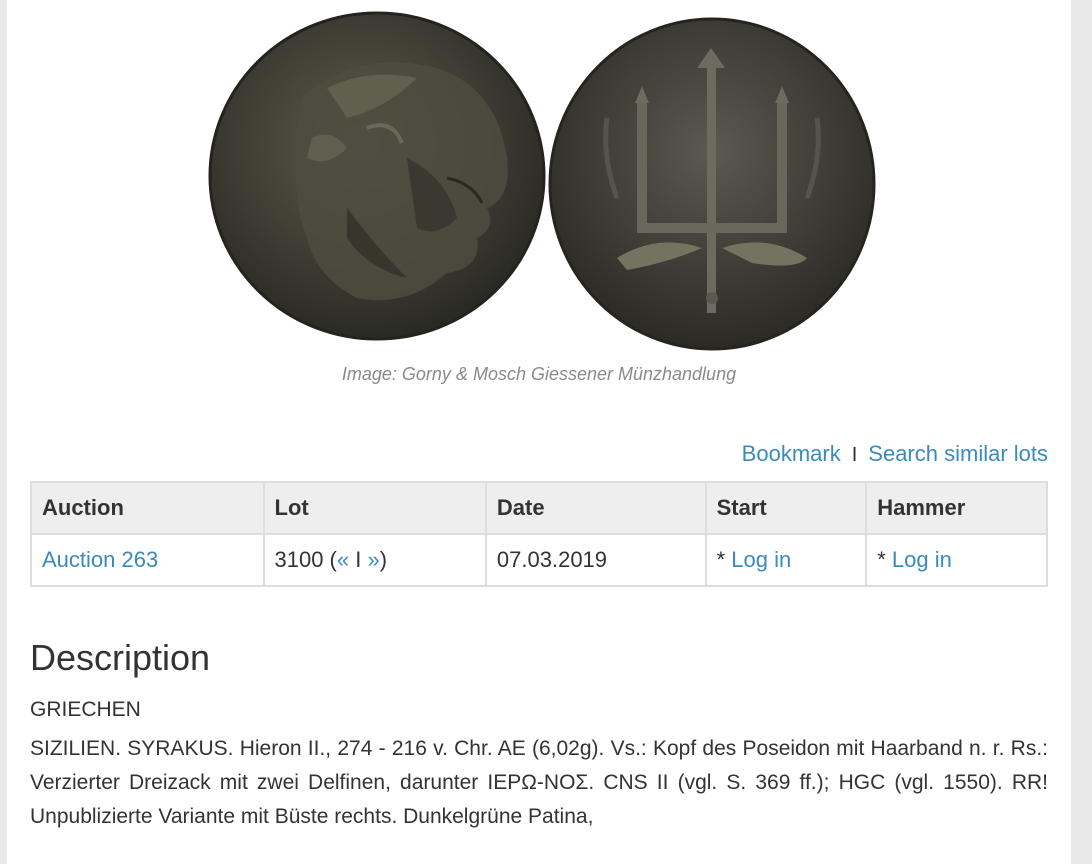  Describe the element at coordinates (595, 508) in the screenshot. I see `header-date: Date` at that location.